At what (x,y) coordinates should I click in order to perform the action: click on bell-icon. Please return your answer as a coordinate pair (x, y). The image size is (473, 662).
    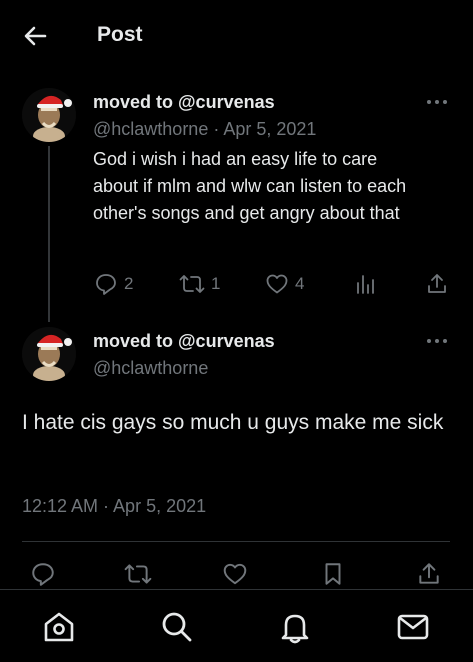
    Looking at the image, I should click on (295, 629).